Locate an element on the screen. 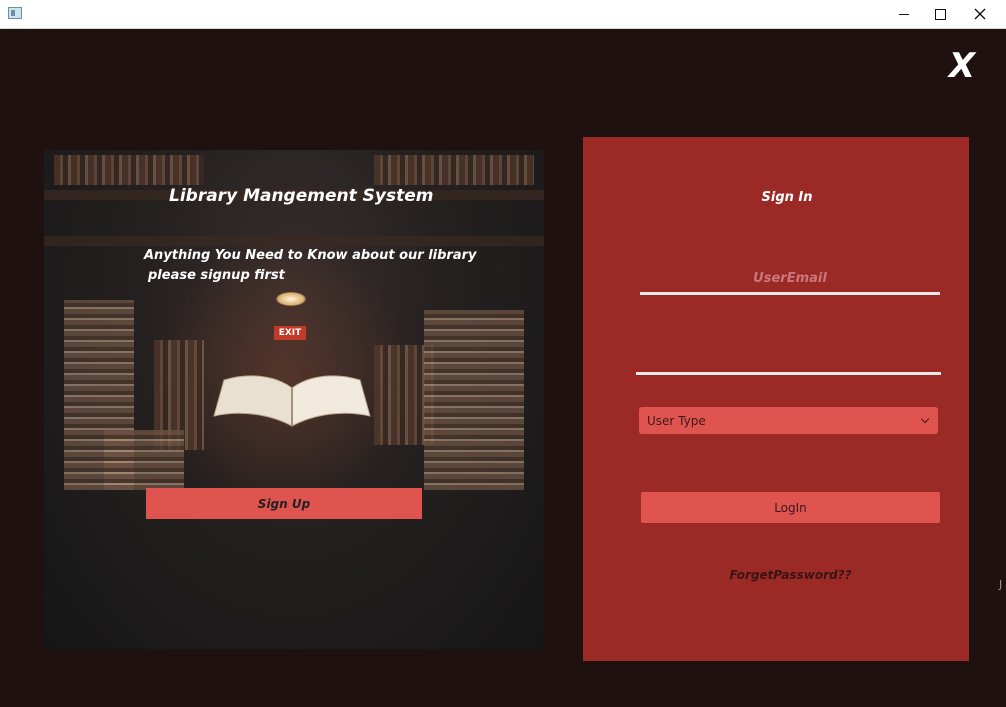  exit-sign: EXIT is located at coordinates (290, 333).